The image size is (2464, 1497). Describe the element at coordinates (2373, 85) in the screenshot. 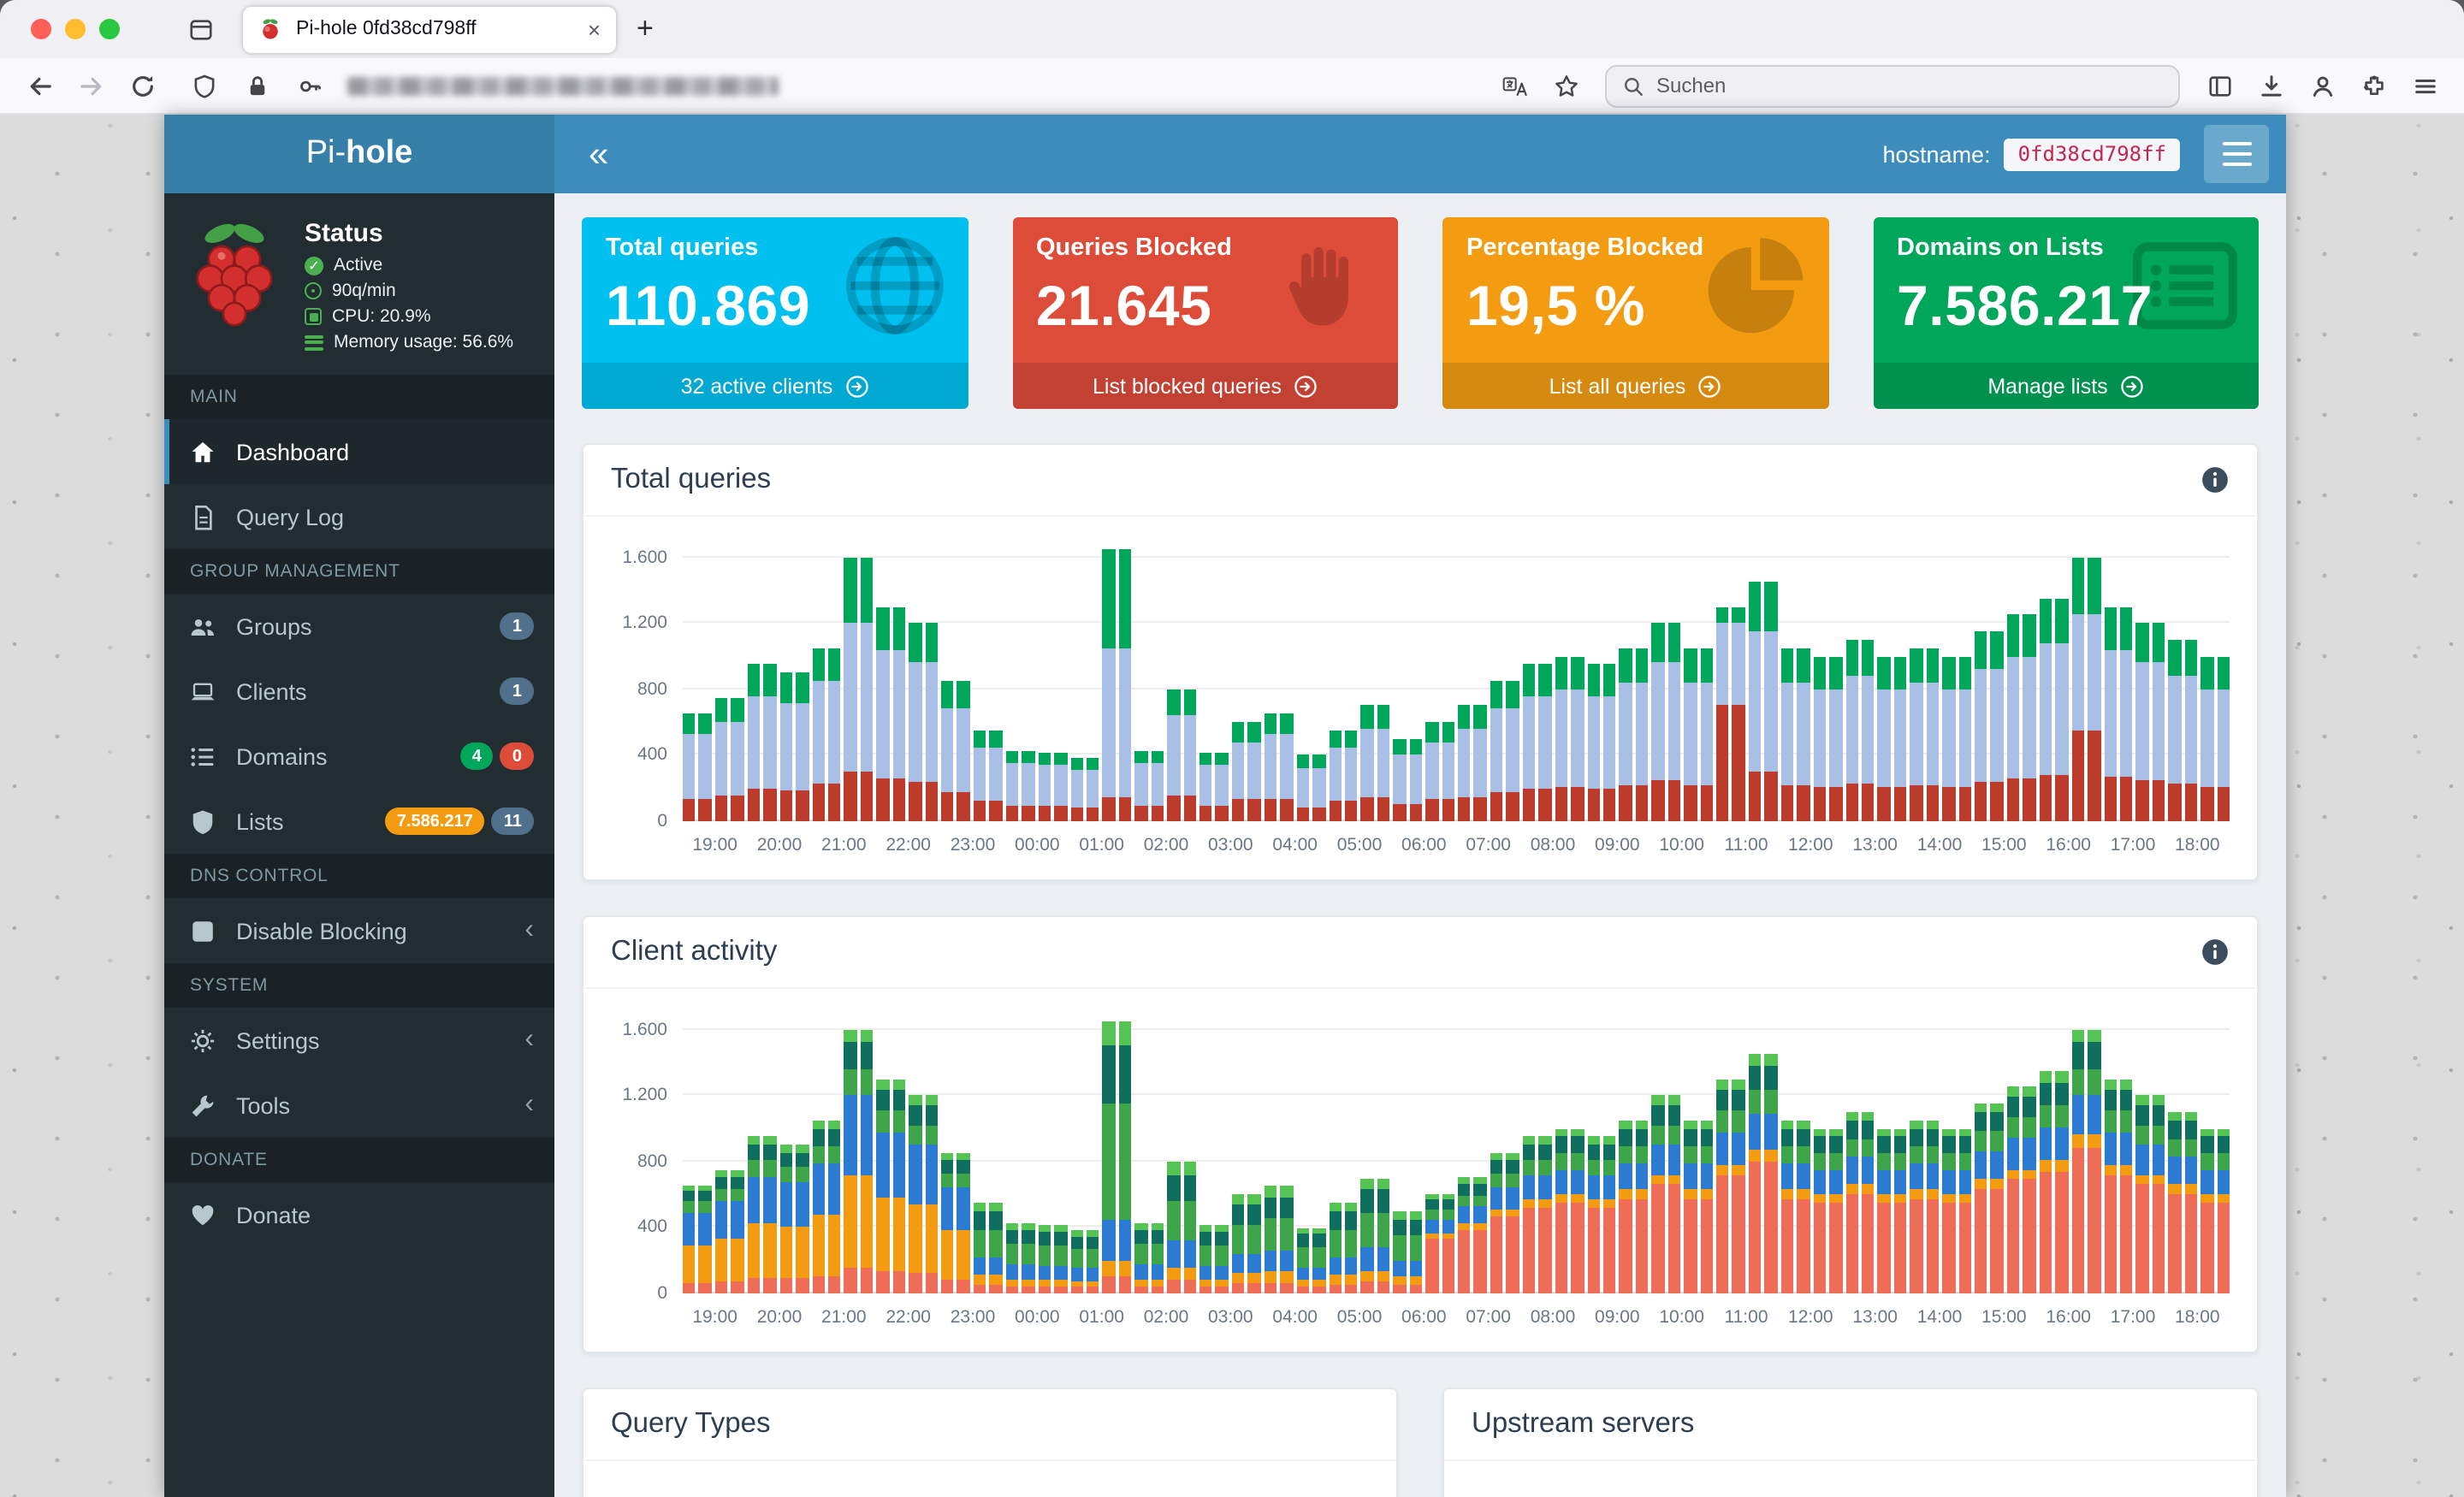

I see `extensions-puzzle-icon` at that location.